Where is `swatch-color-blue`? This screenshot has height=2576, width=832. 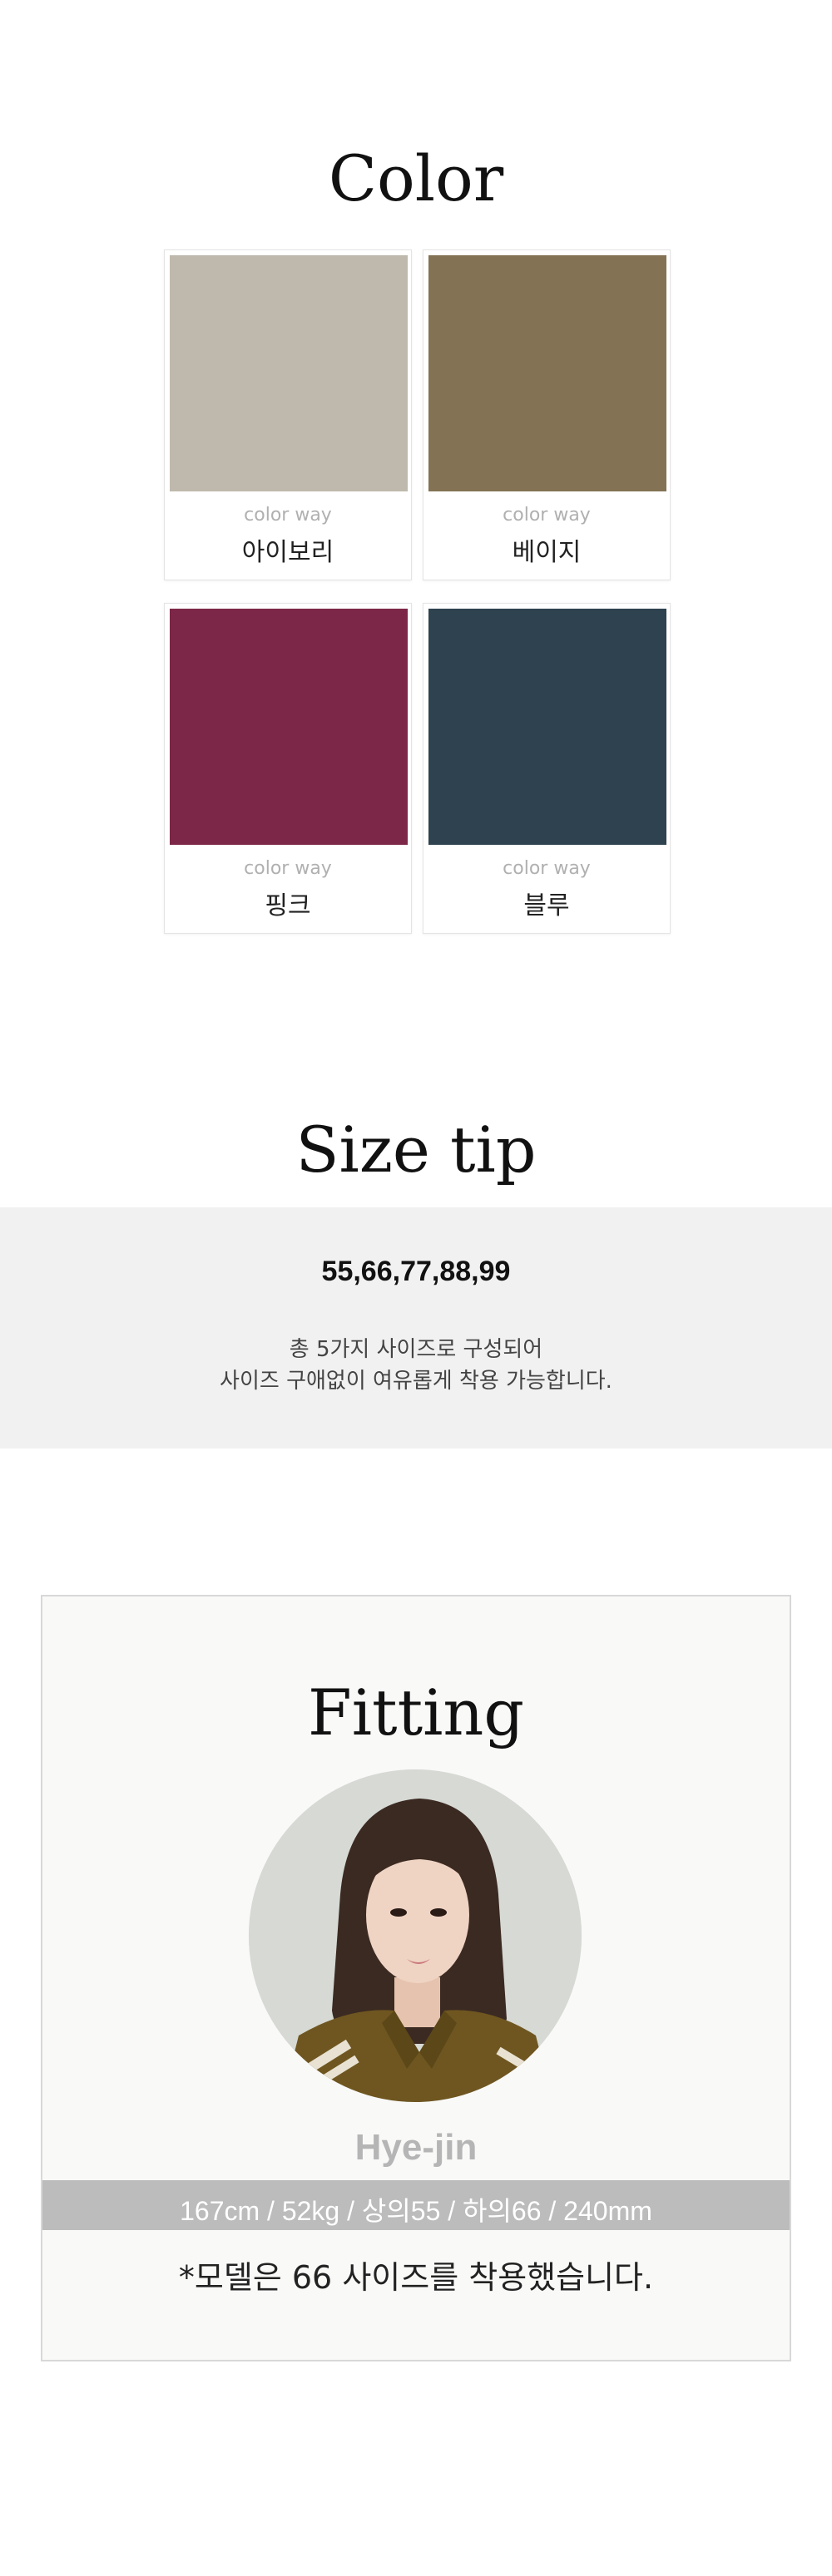 swatch-color-blue is located at coordinates (547, 727).